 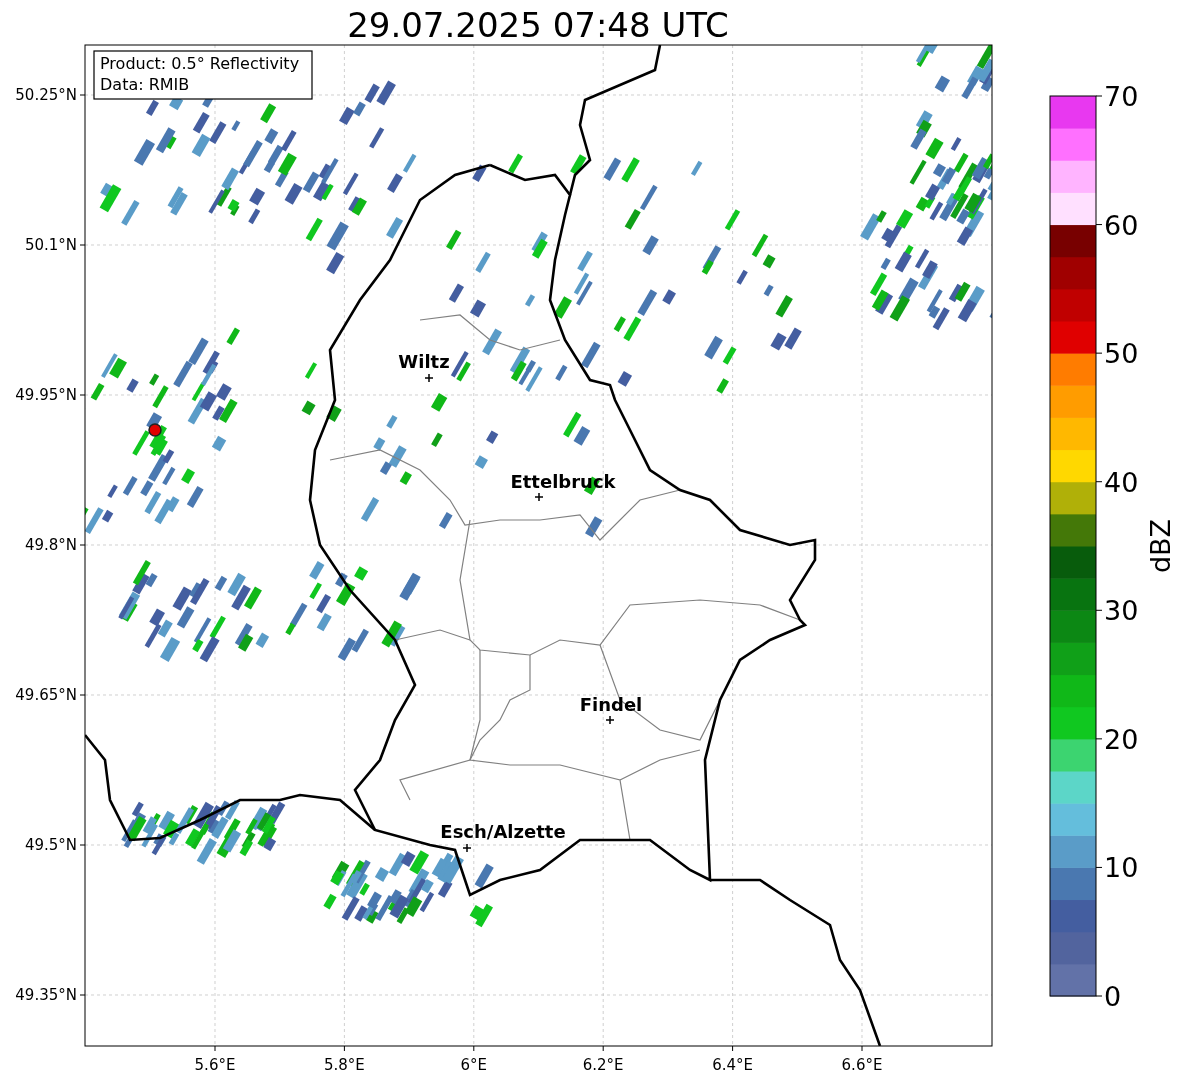 What do you see at coordinates (503, 831) in the screenshot?
I see `city-label: Esch/Alzette` at bounding box center [503, 831].